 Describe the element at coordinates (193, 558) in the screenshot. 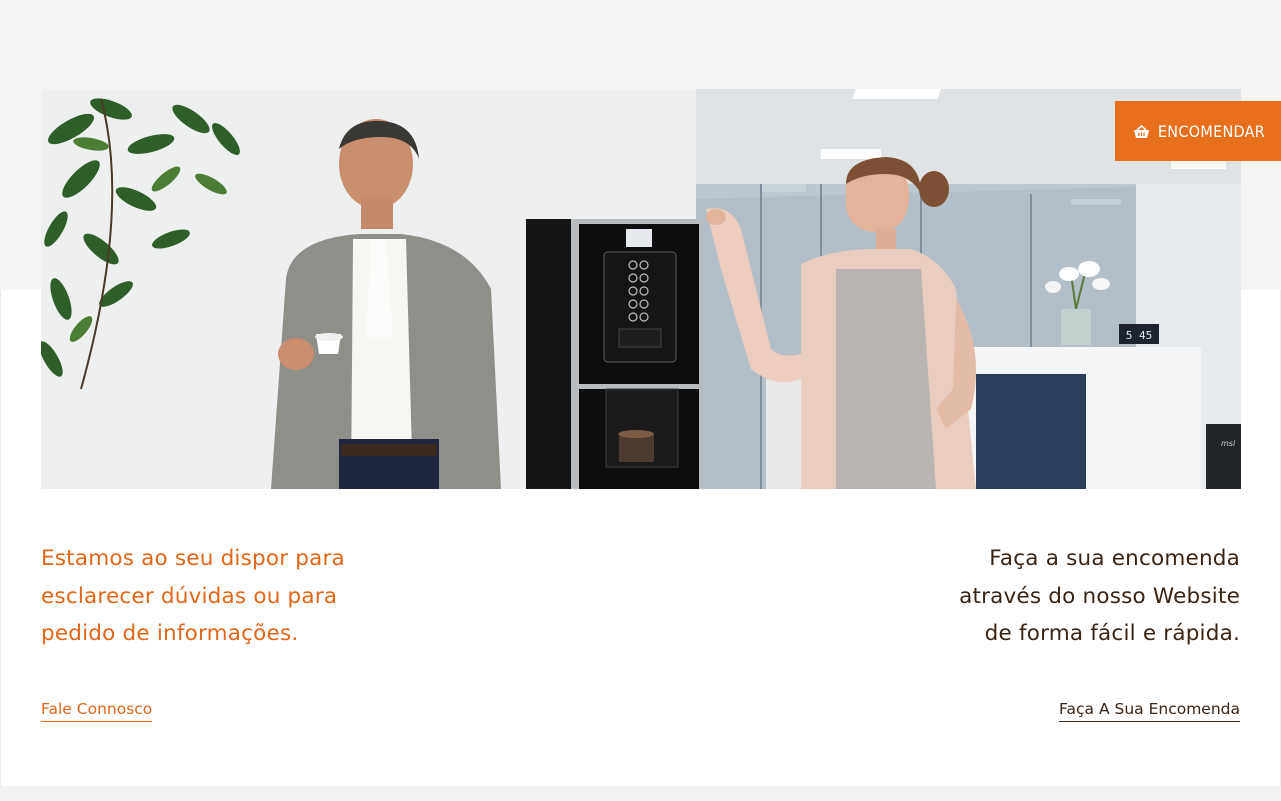

I see `contact-intro-line: Estamos ao seu dispor para` at that location.